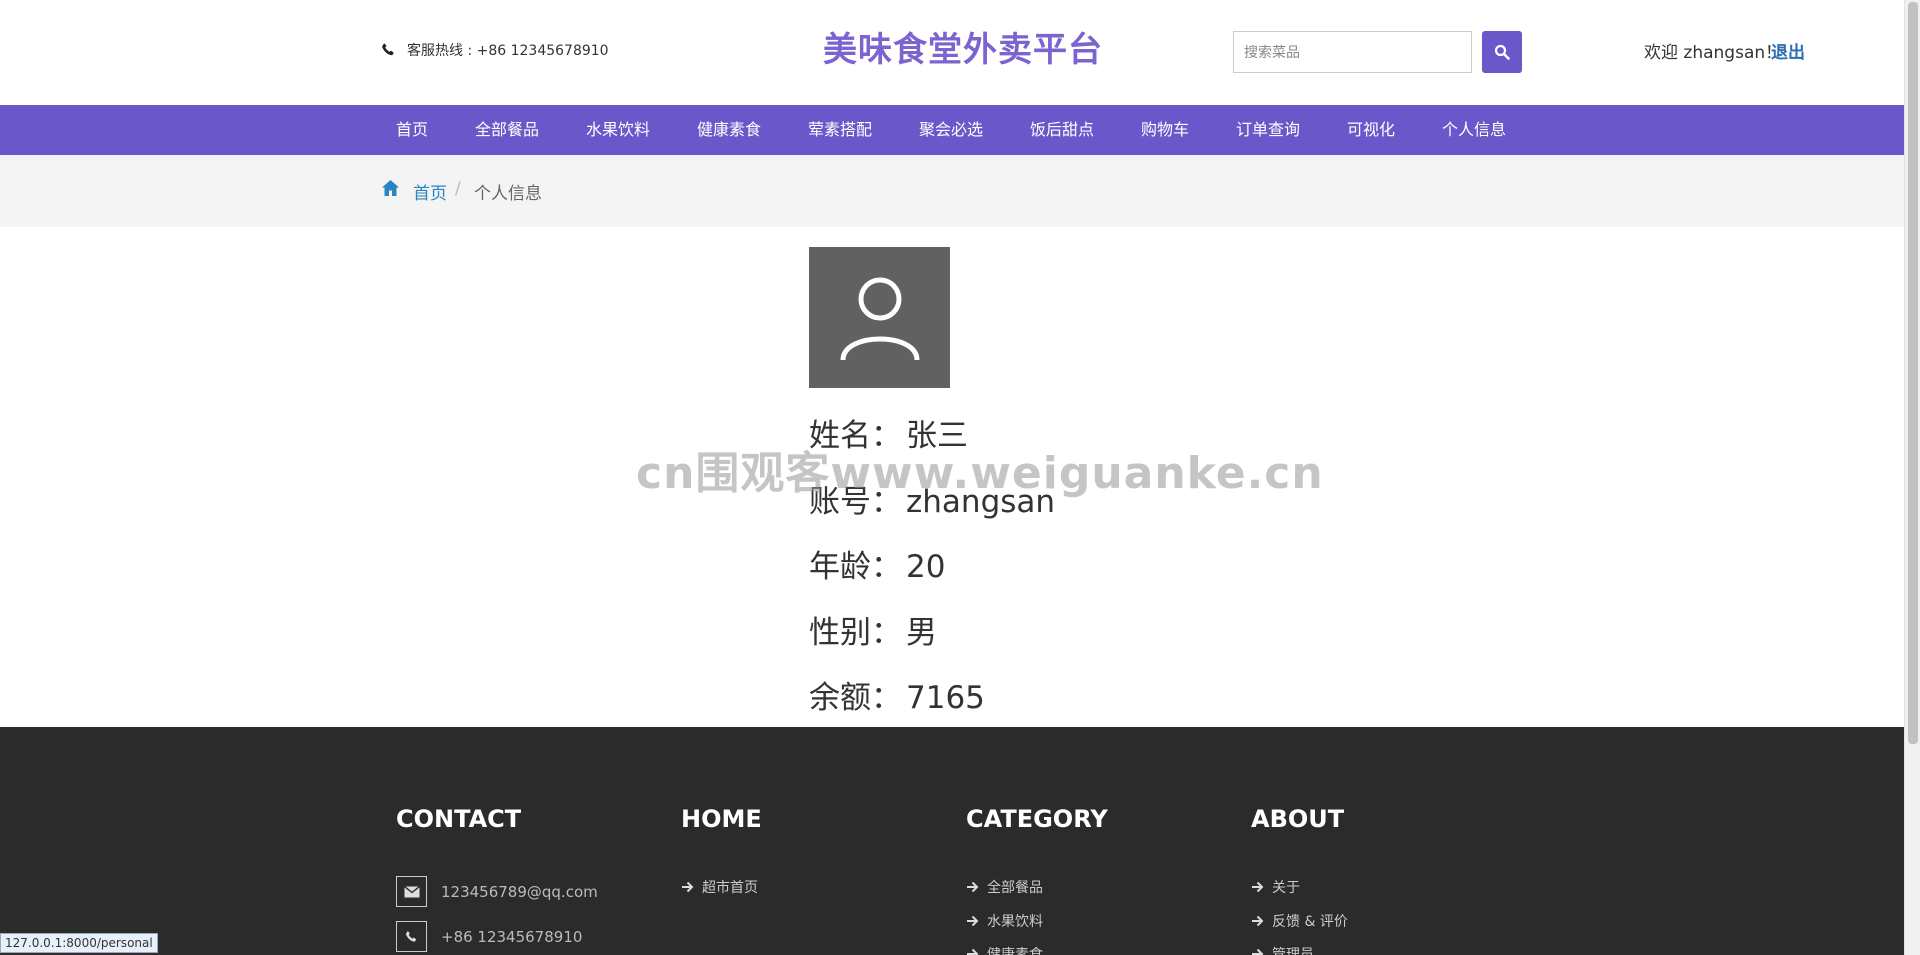 This screenshot has height=955, width=1920. I want to click on nav-item-home: 首页, so click(412, 130).